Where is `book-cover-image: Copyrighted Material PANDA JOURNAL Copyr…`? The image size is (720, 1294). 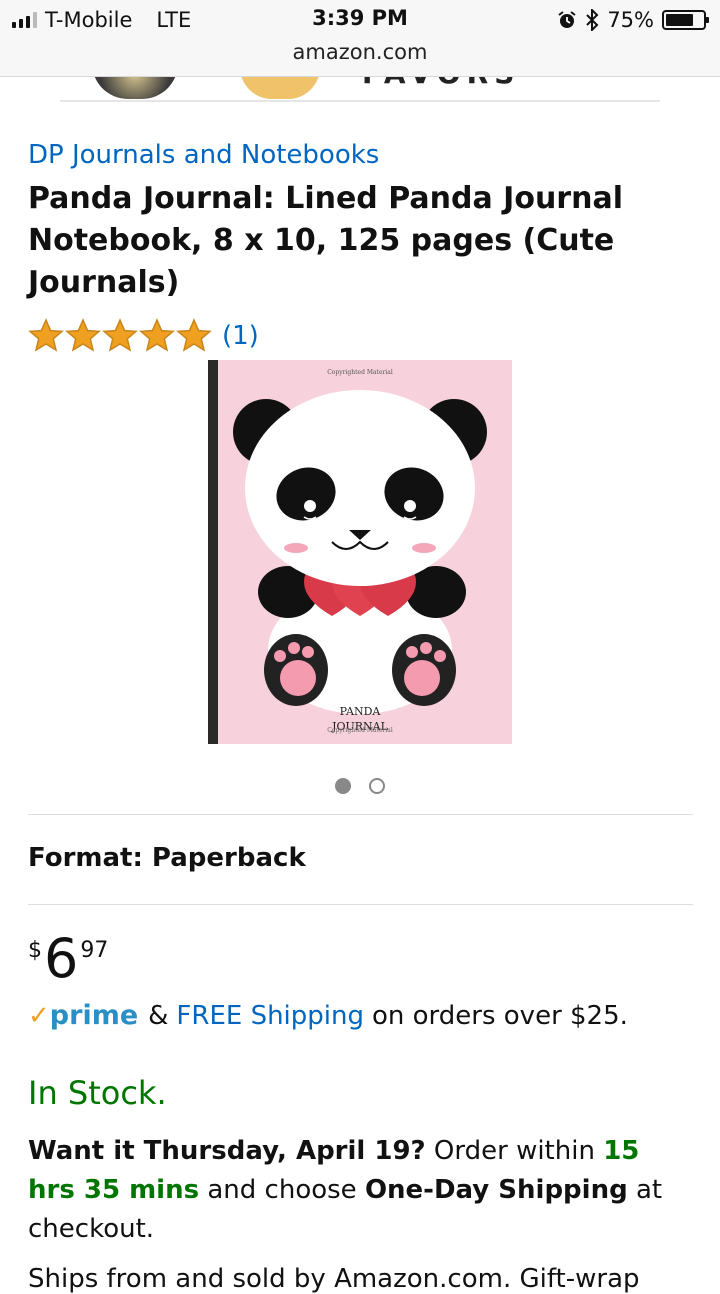
book-cover-image: Copyrighted Material PANDA JOURNAL Copyr… is located at coordinates (360, 552).